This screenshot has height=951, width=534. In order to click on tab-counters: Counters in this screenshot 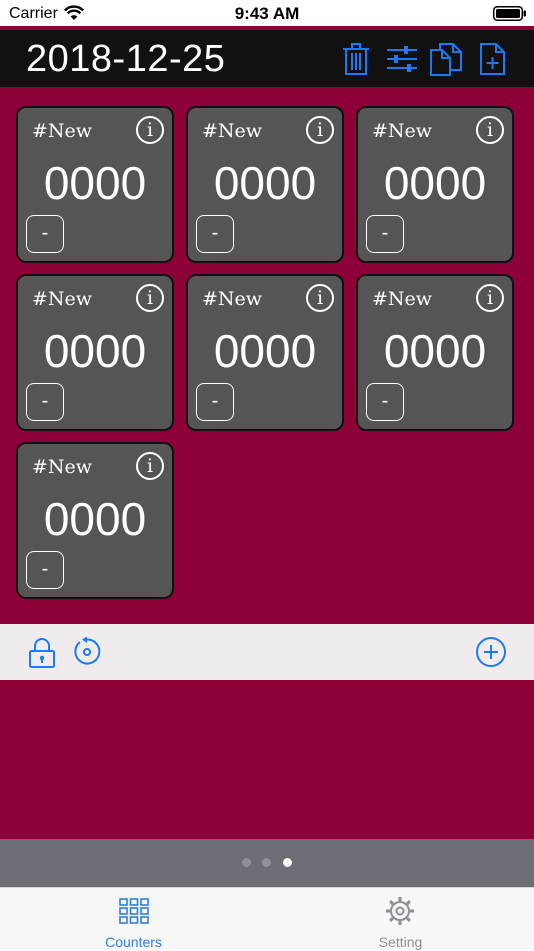, I will do `click(133, 919)`.